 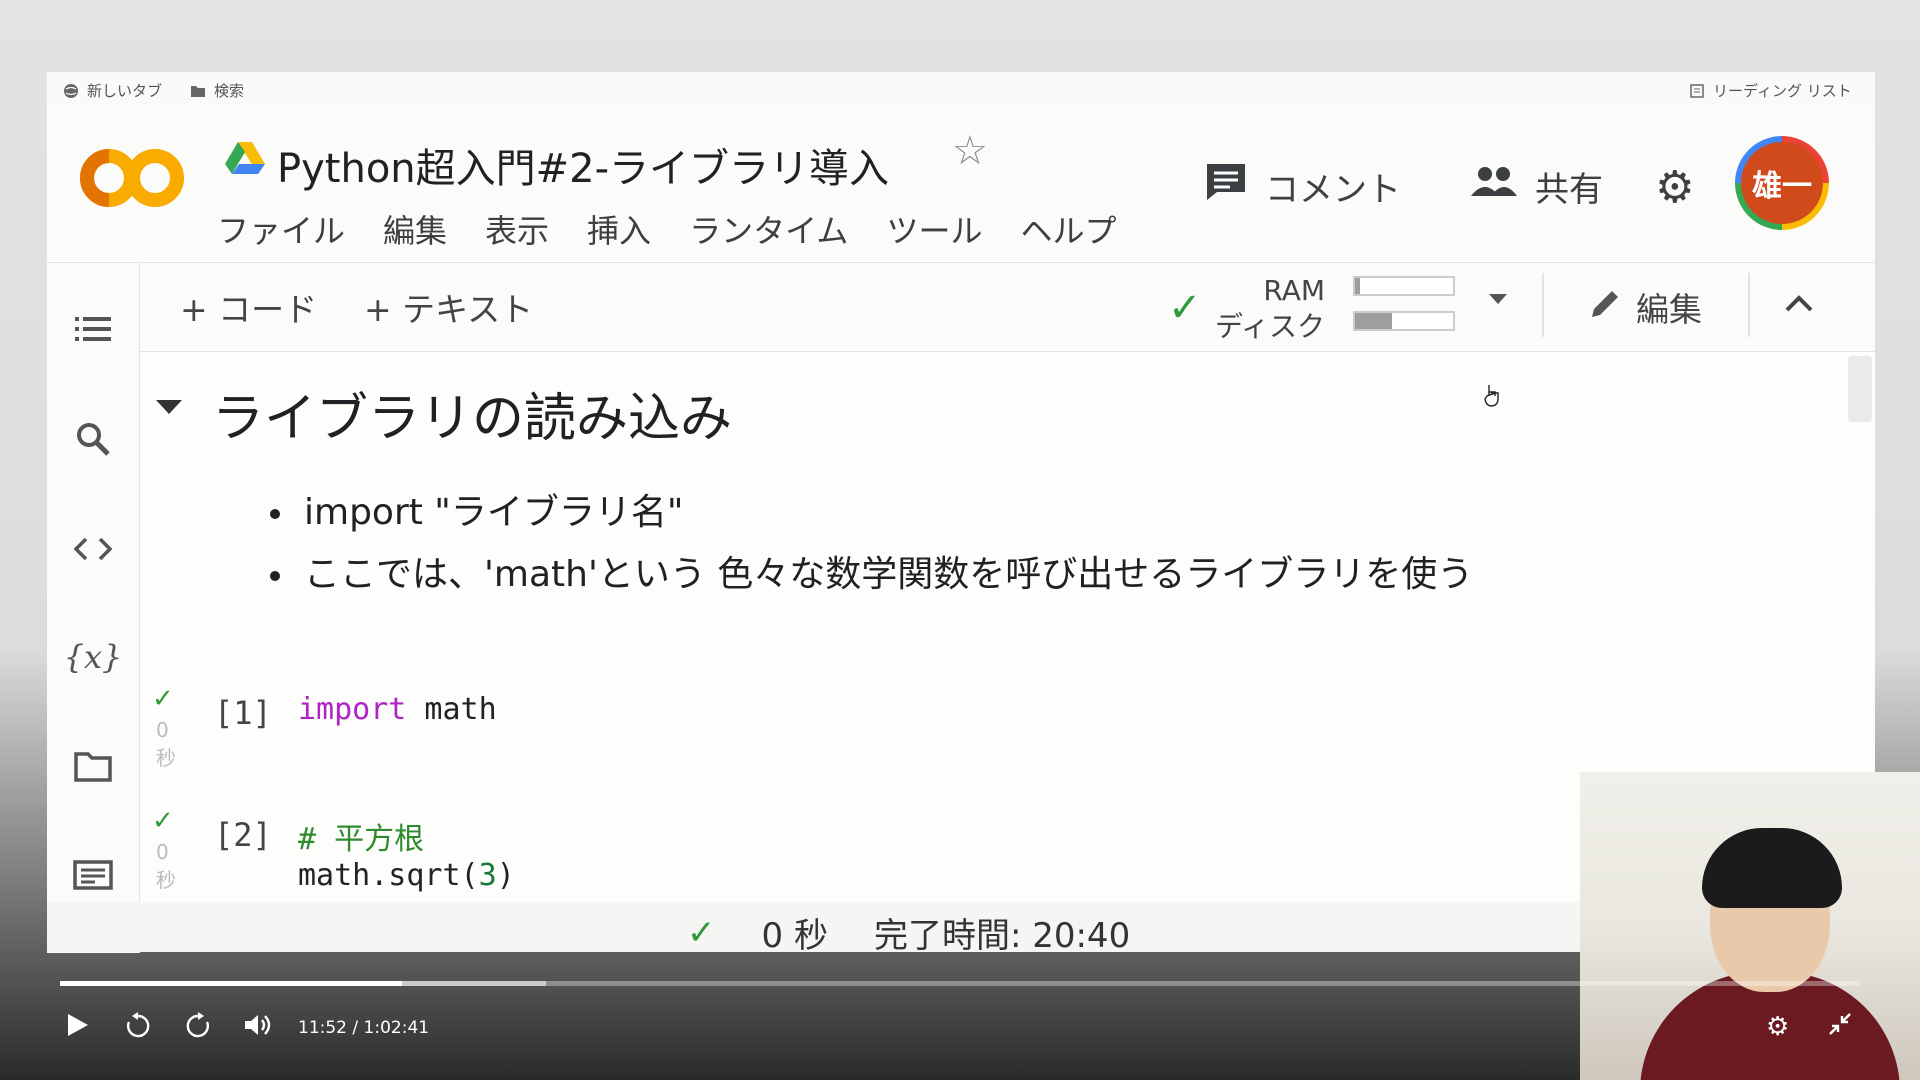 I want to click on menu-help: ヘルプ, so click(x=1068, y=229).